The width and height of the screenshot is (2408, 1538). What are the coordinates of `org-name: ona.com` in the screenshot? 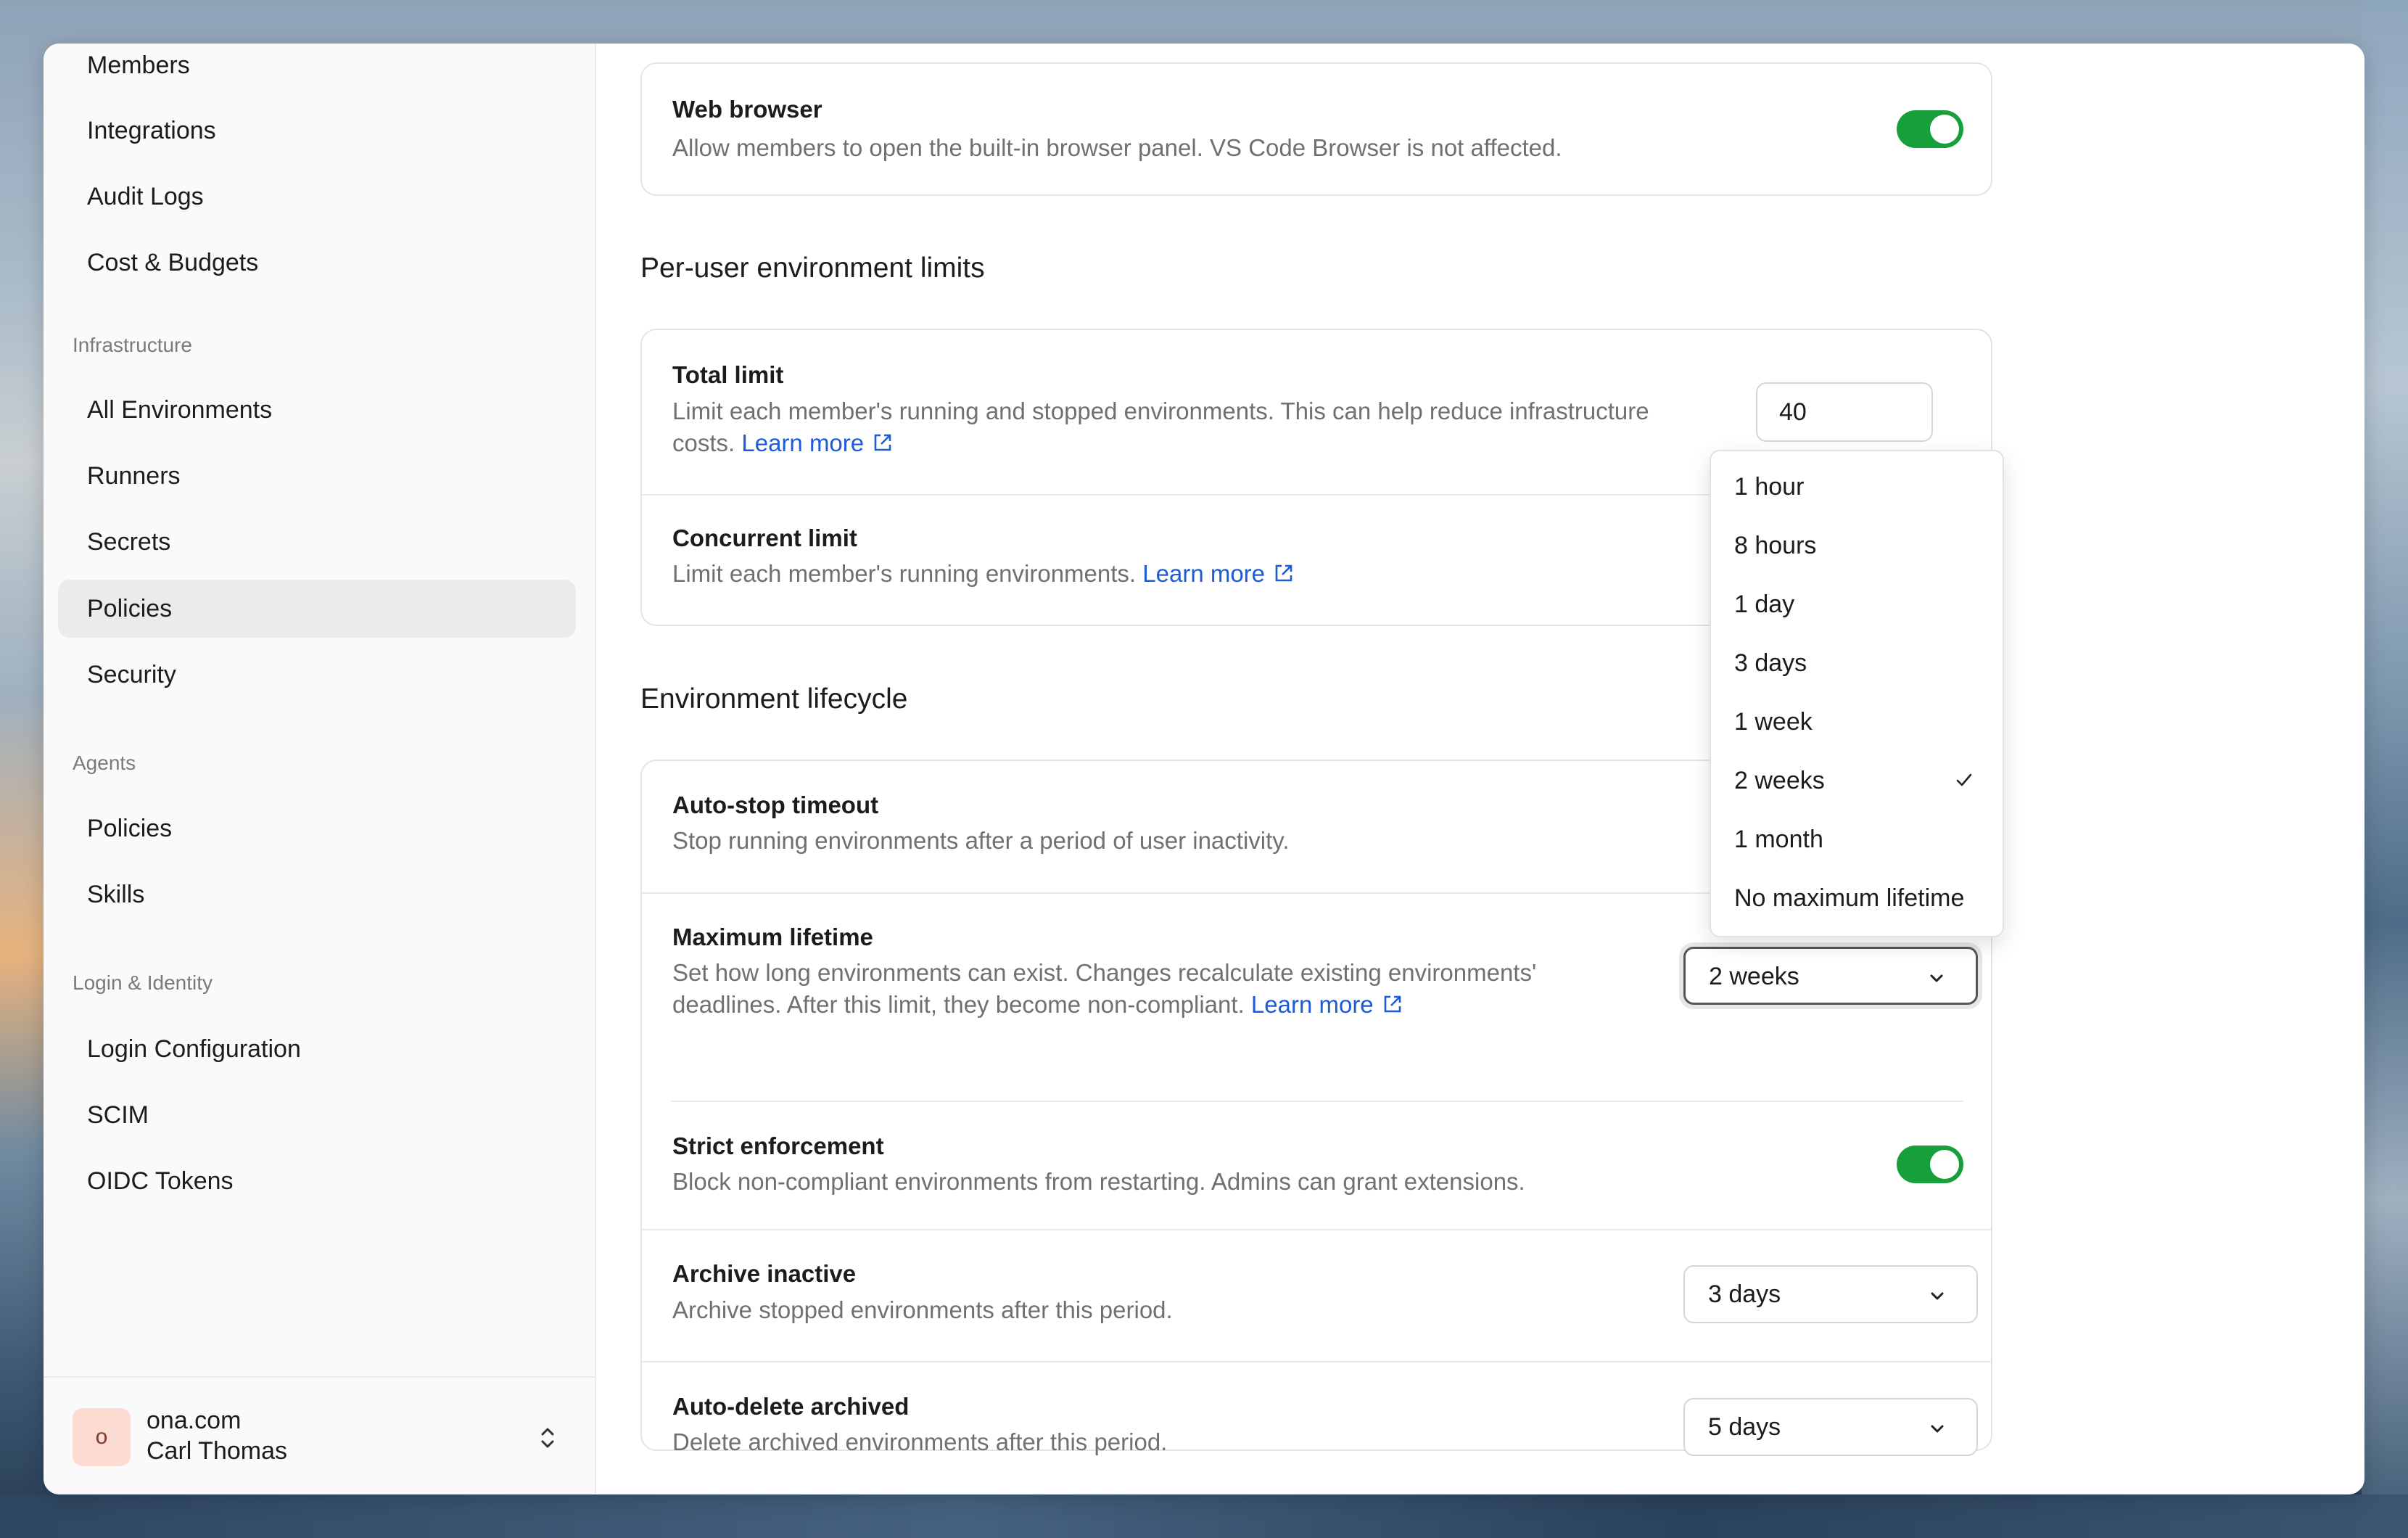 It's located at (194, 1420).